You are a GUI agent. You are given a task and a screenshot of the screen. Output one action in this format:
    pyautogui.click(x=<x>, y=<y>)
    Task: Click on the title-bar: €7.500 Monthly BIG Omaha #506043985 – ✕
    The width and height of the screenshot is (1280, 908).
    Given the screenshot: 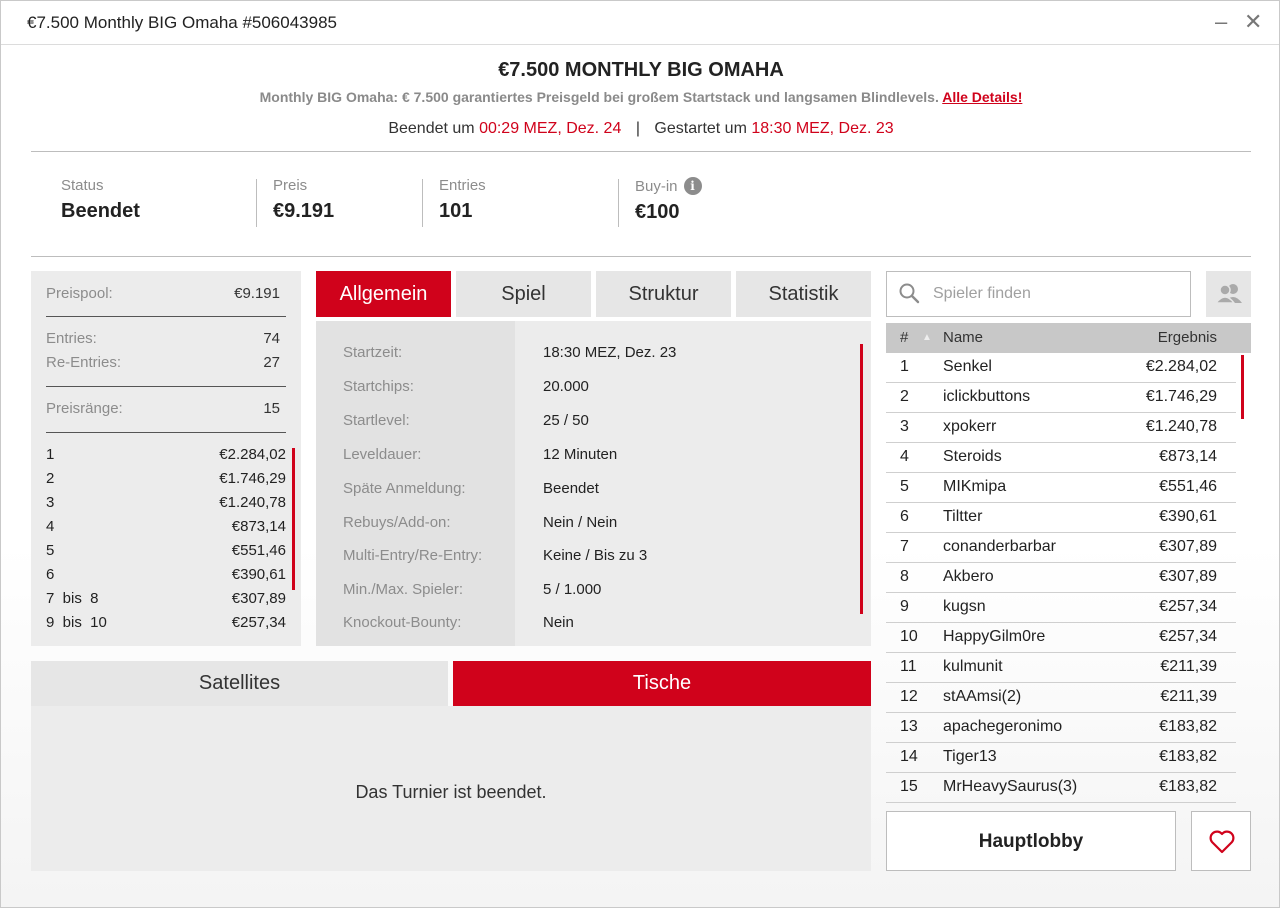 What is the action you would take?
    pyautogui.click(x=640, y=23)
    